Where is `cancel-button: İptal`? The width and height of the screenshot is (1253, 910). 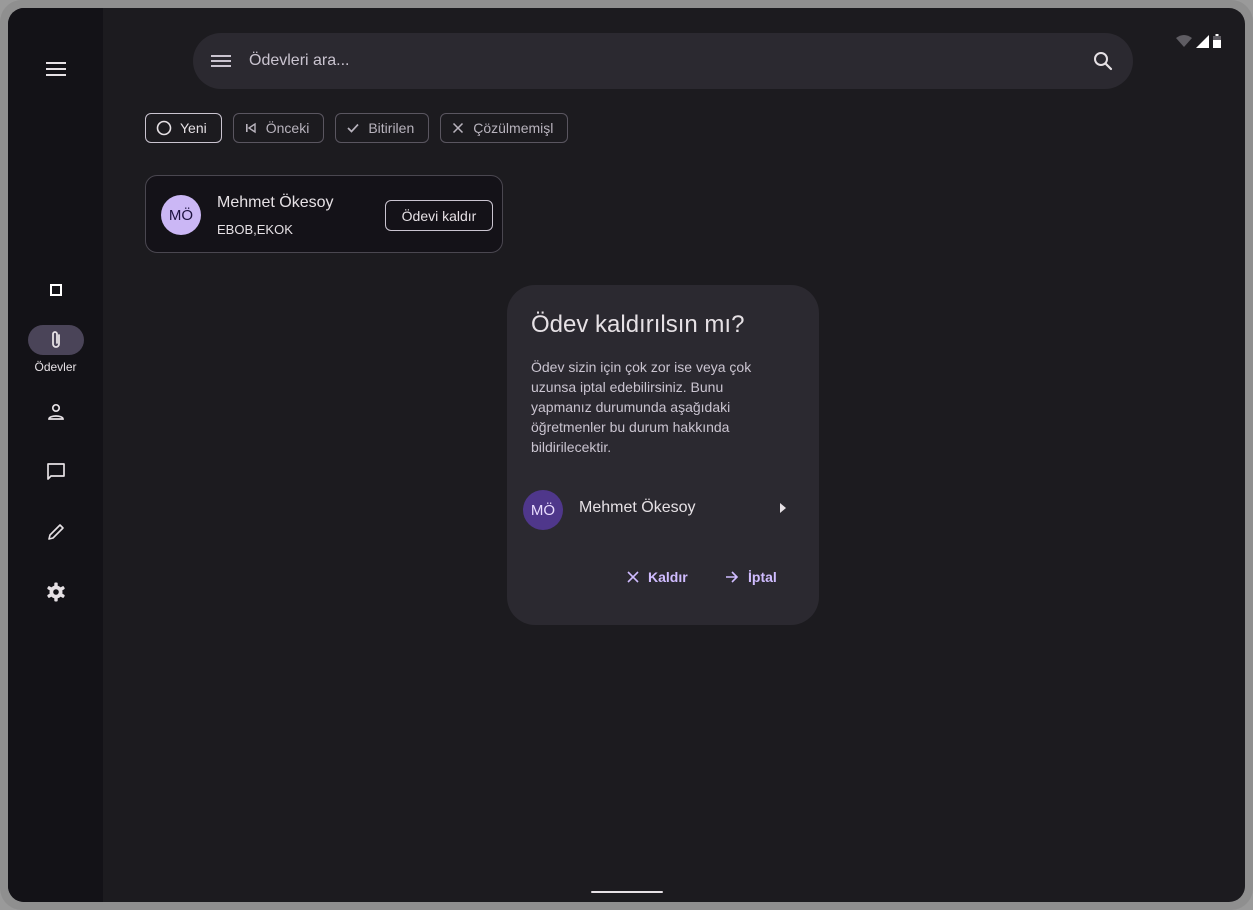 cancel-button: İptal is located at coordinates (751, 577).